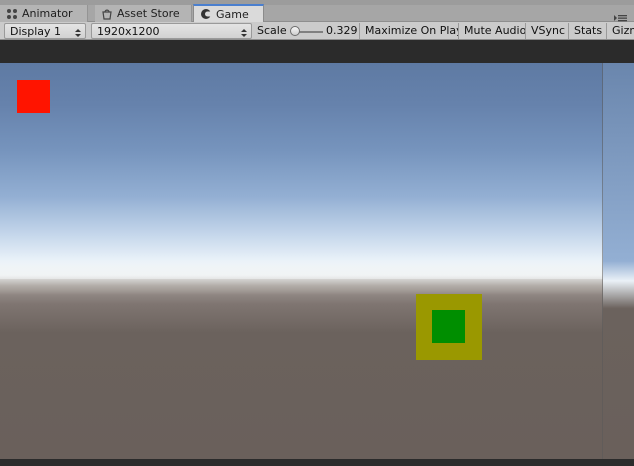  Describe the element at coordinates (602, 261) in the screenshot. I see `viewport-edge-divider` at that location.